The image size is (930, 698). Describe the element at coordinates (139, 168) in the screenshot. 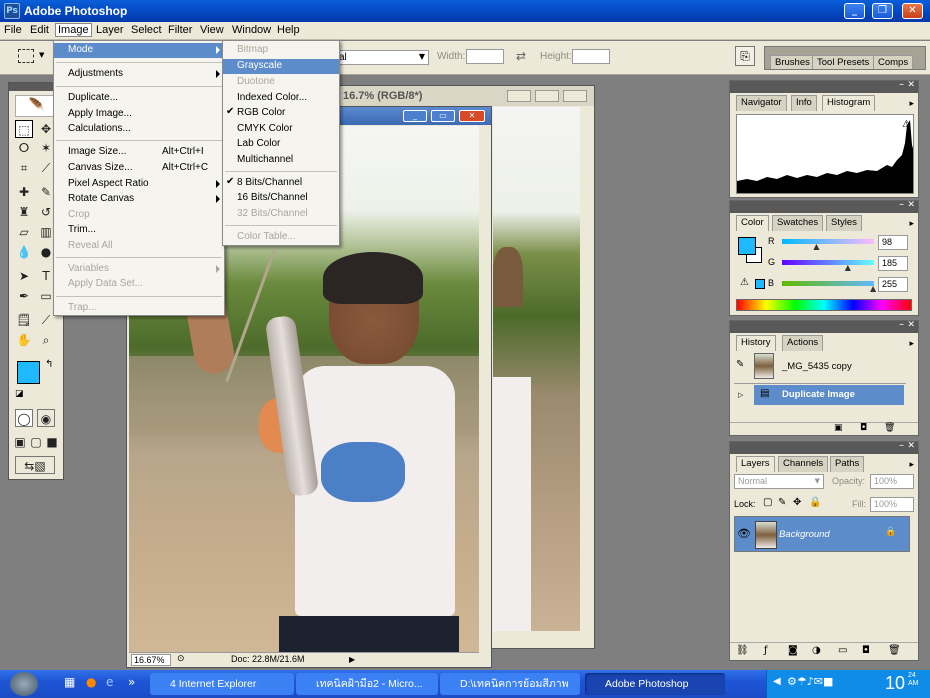

I see `image-menu-item-canvas-size: Canvas Size... Alt+Ctrl+C` at that location.